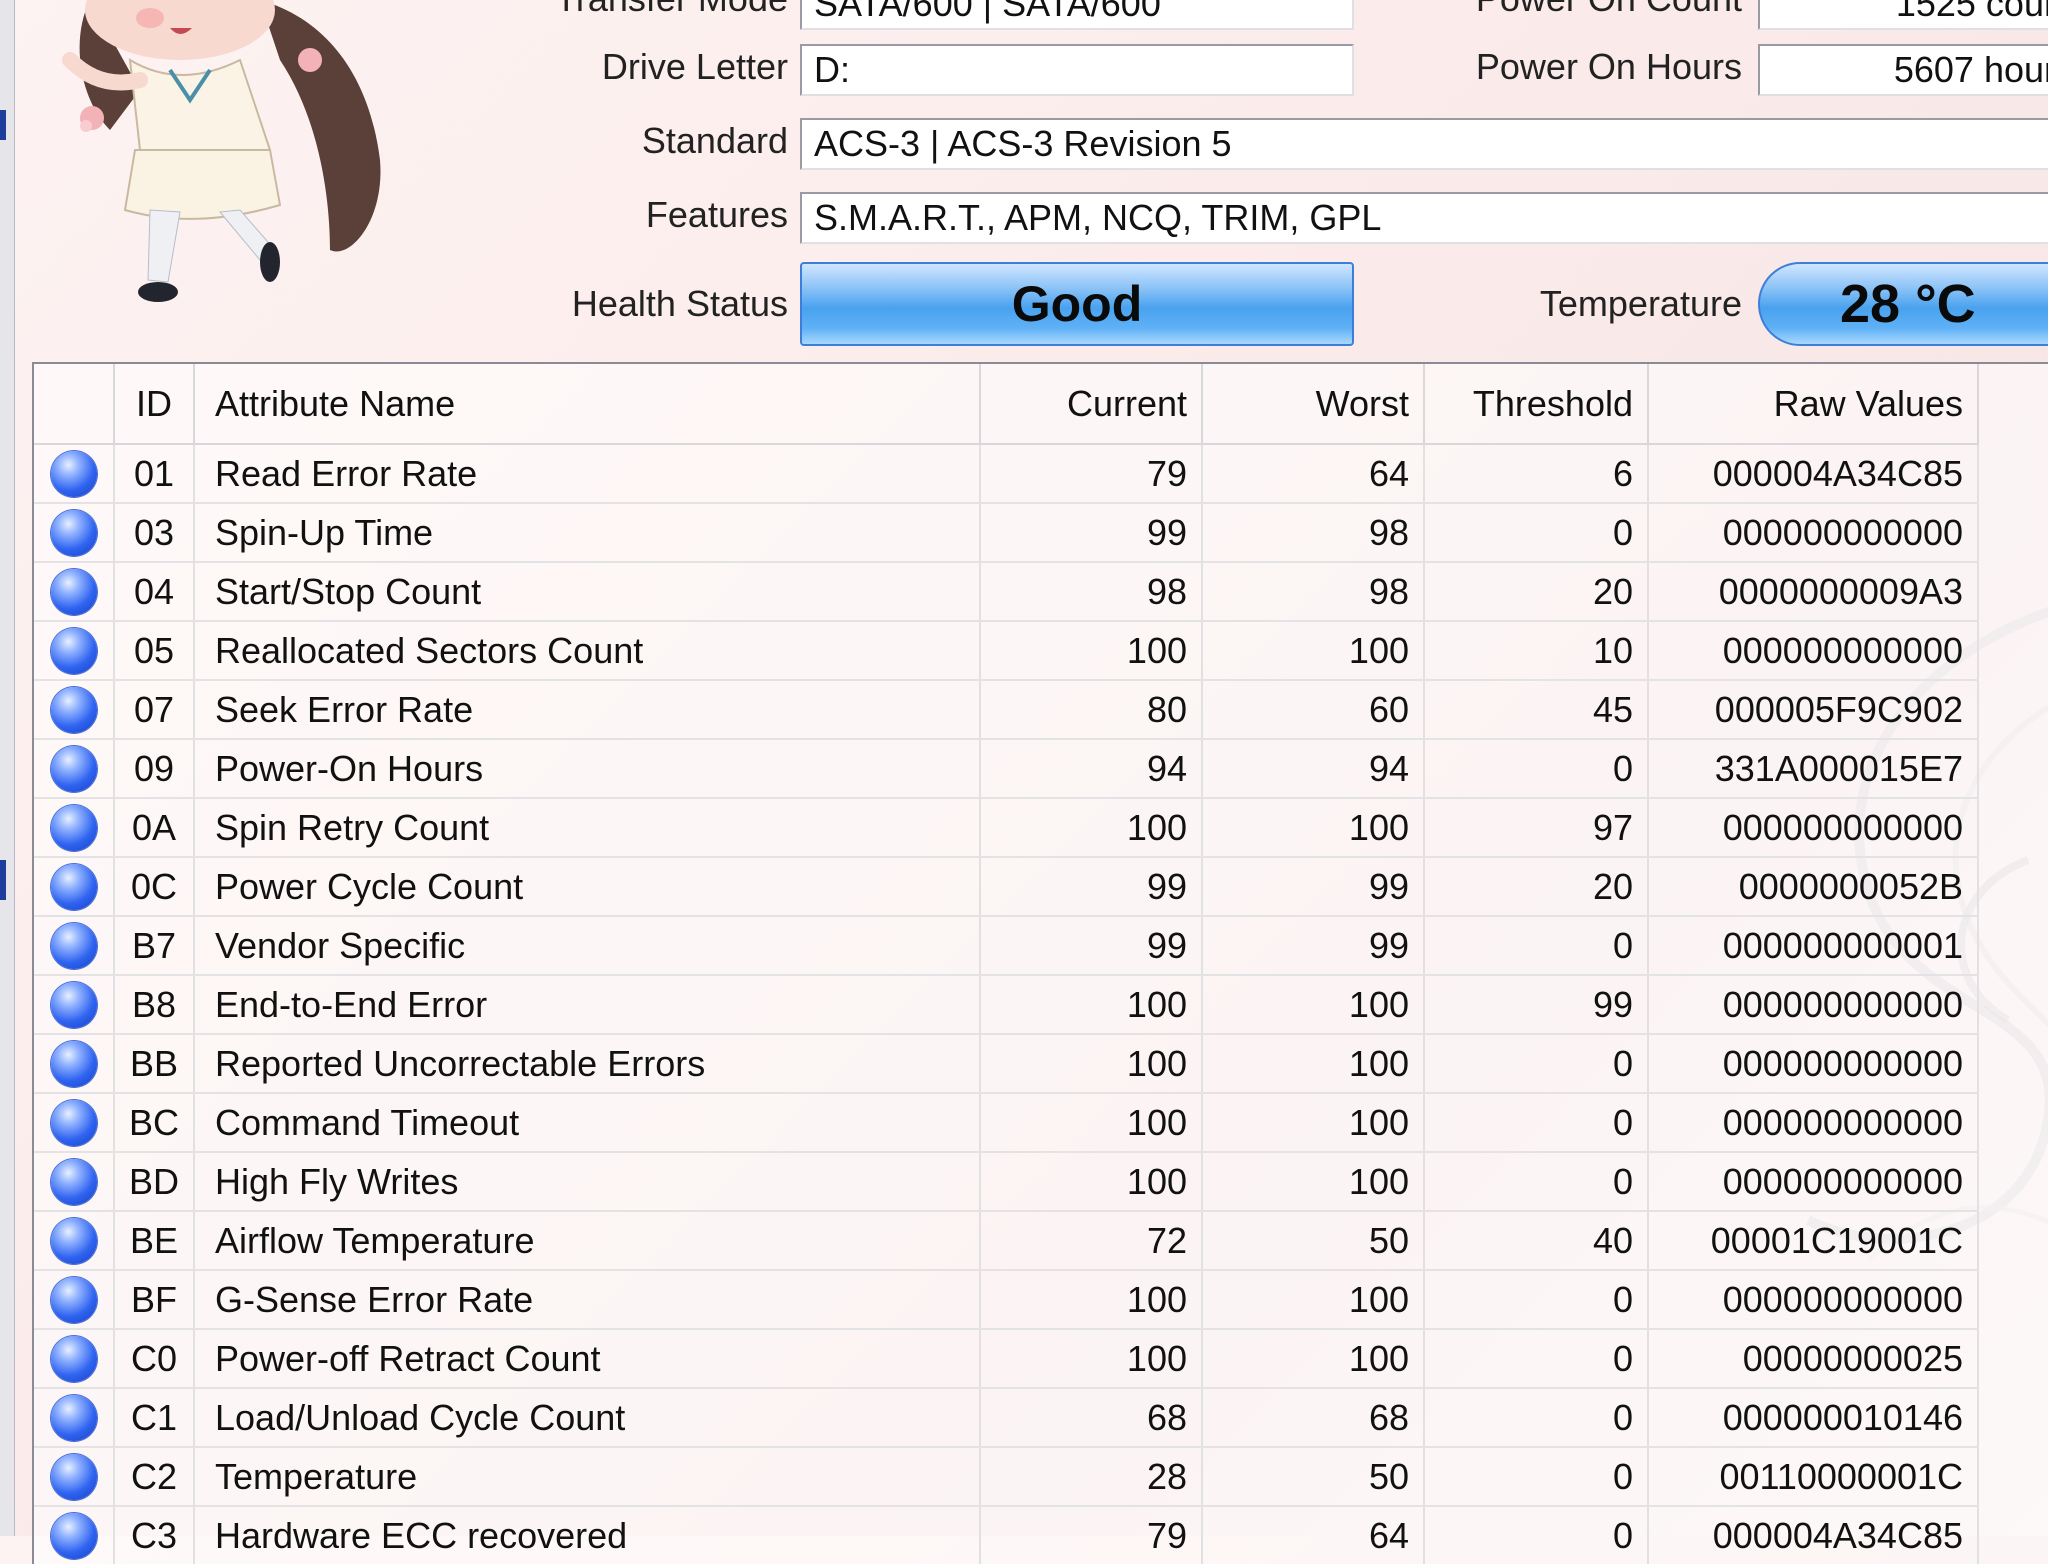  Describe the element at coordinates (1424, 144) in the screenshot. I see `standard-field: ACS-3 | ACS-3 Revision 5` at that location.